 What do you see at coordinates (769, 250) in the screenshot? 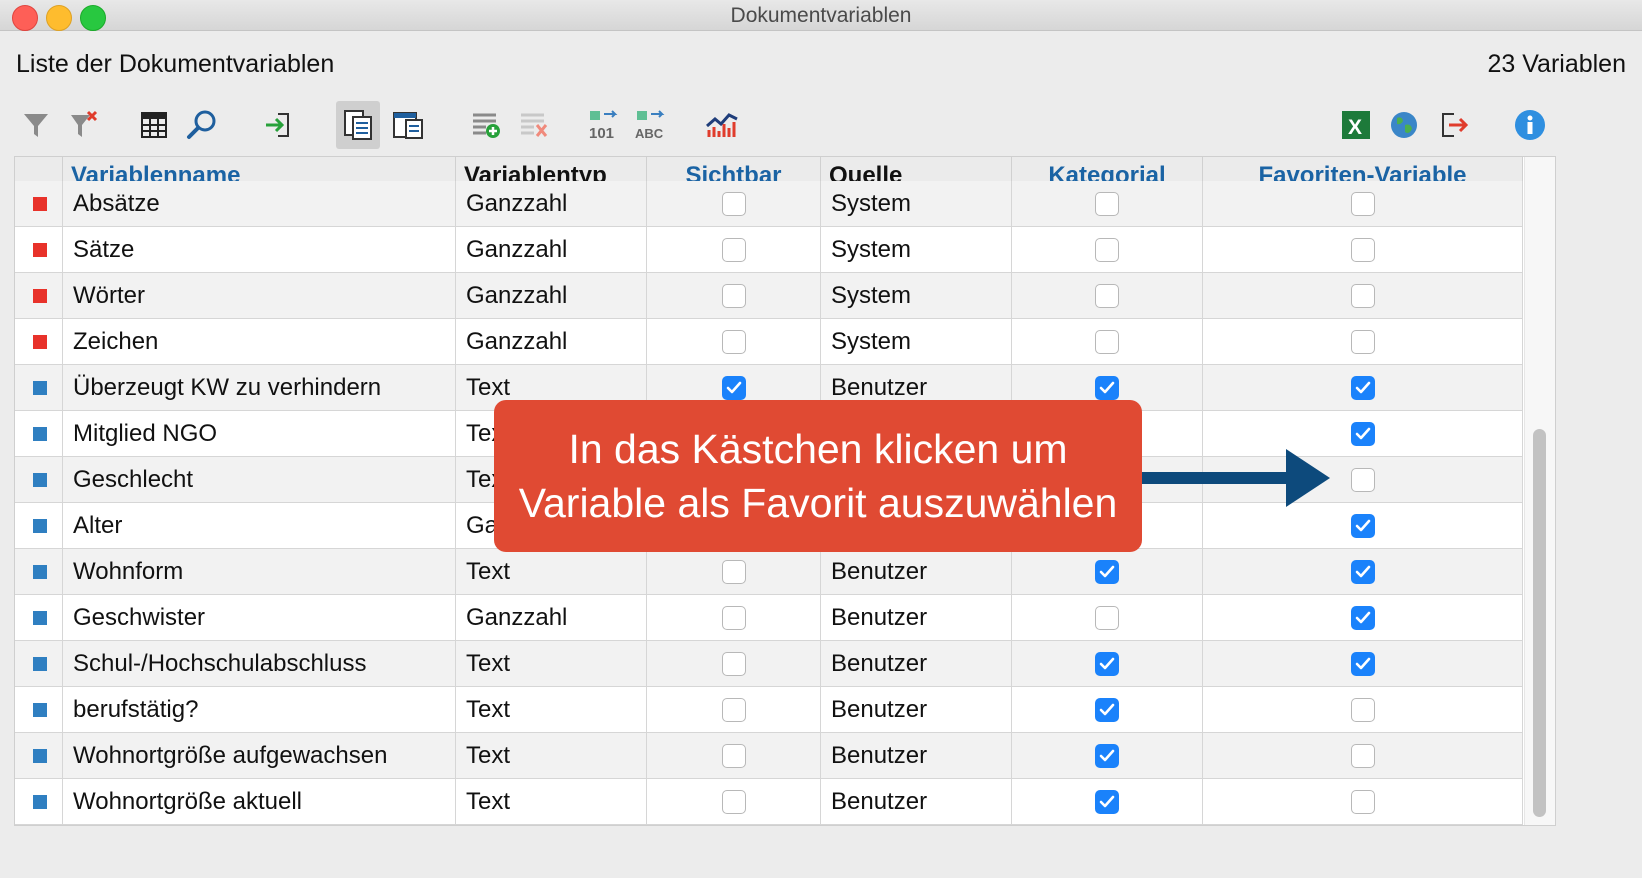
I see `table-row: Sätze Ganzzahl System` at bounding box center [769, 250].